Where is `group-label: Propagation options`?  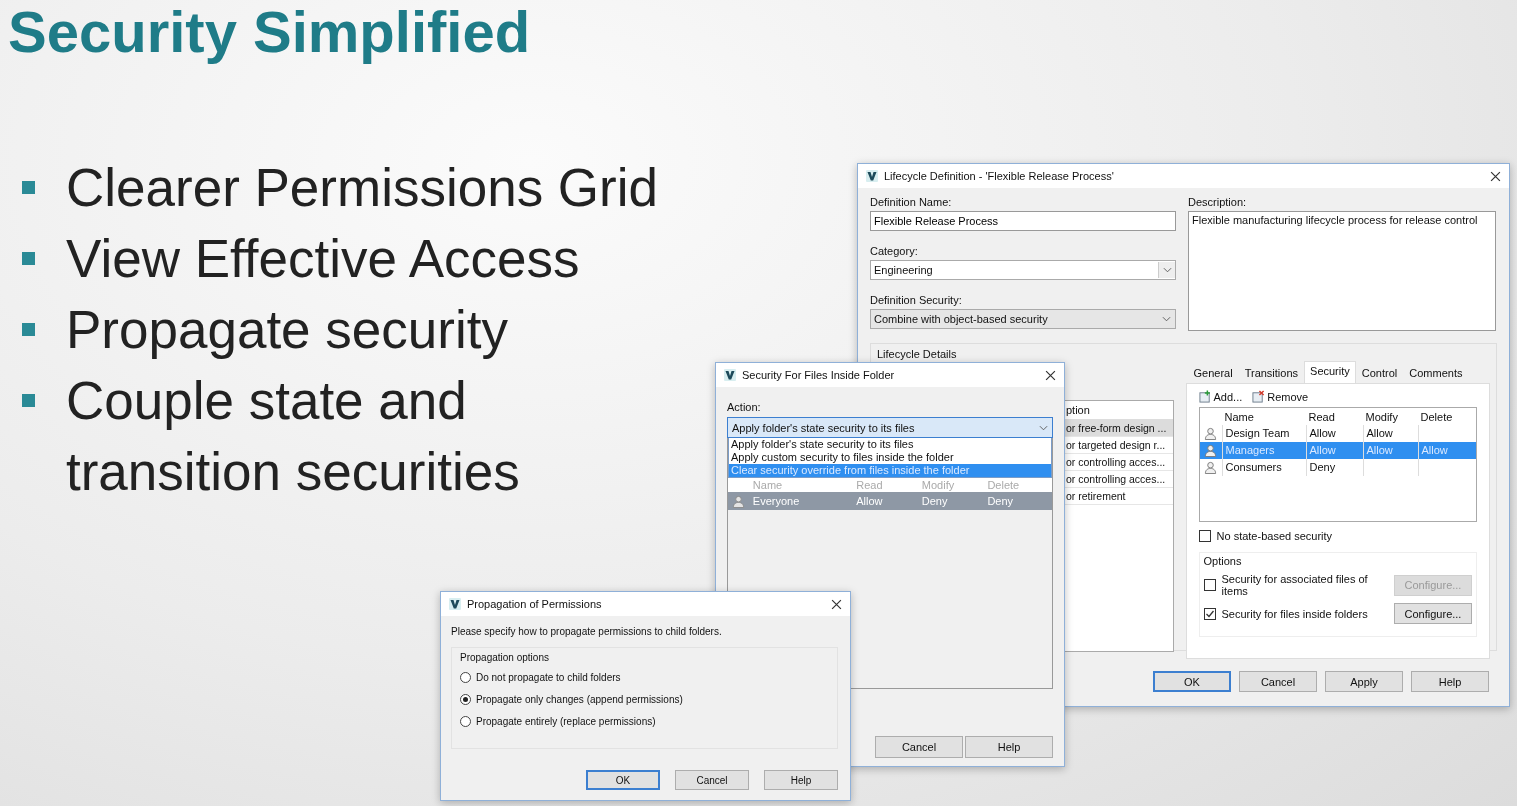
group-label: Propagation options is located at coordinates (505, 657).